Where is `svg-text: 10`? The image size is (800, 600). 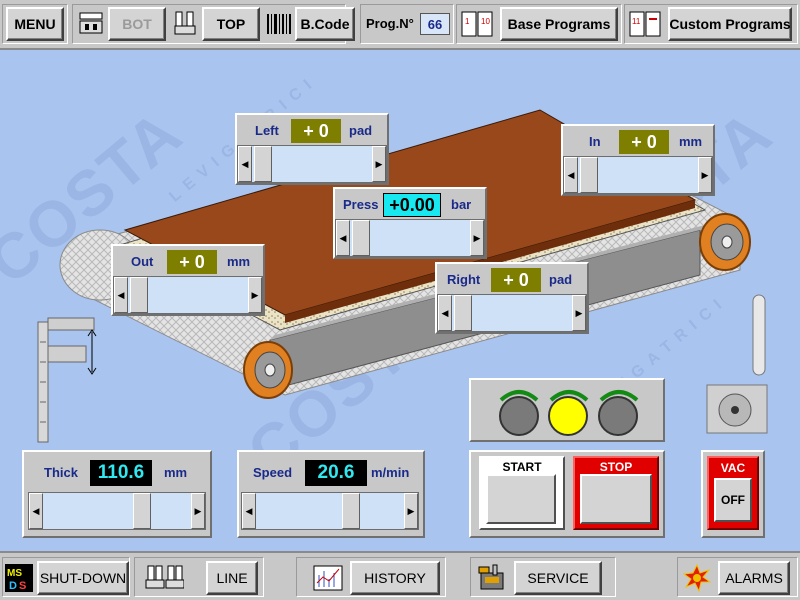 svg-text: 10 is located at coordinates (485, 21).